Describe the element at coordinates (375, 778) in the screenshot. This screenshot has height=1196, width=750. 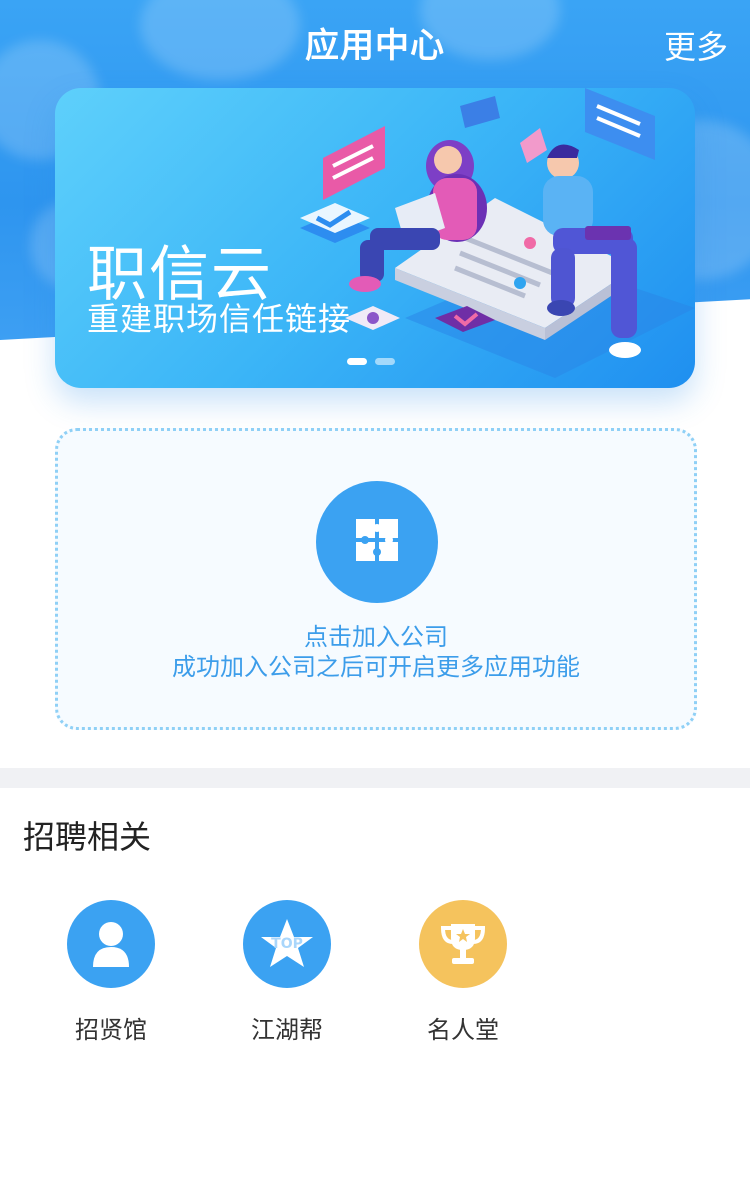
I see `section-divider` at that location.